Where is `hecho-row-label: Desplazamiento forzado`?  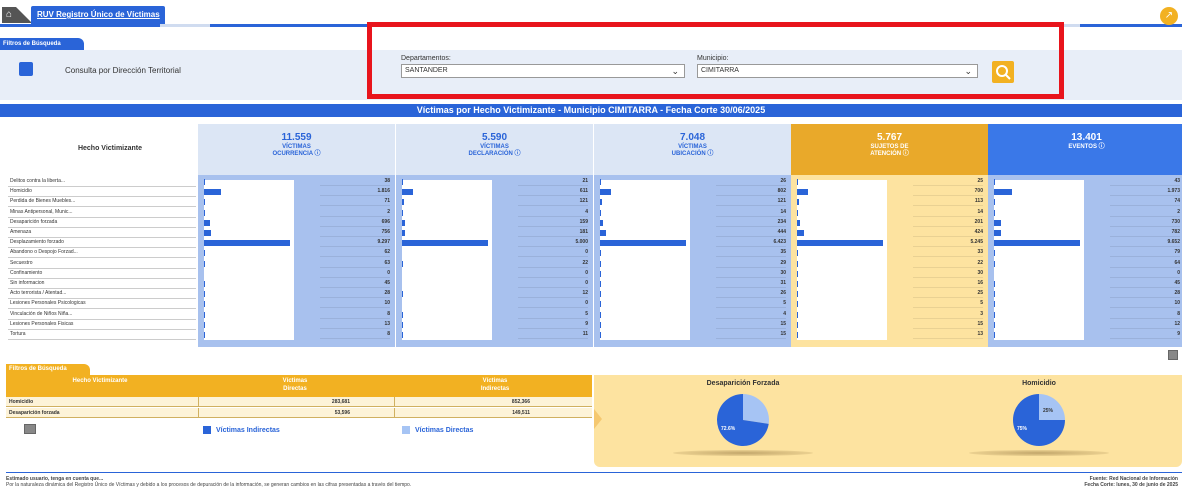
hecho-row-label: Desplazamiento forzado is located at coordinates (102, 243).